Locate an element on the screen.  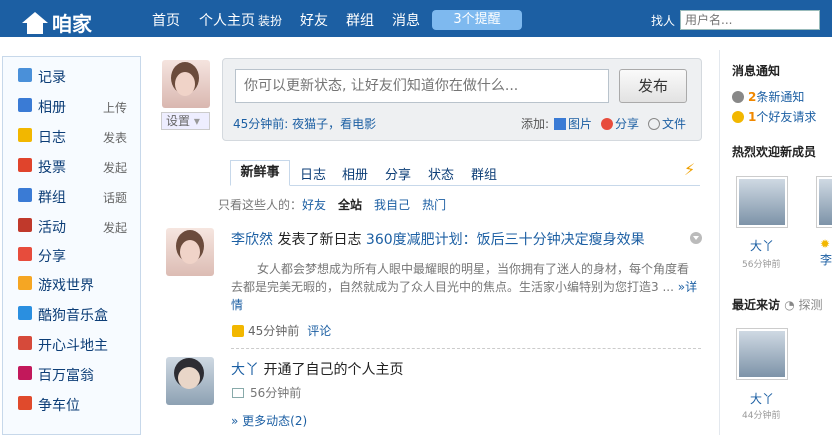
sidebar-item-label: 开心斗地主 is located at coordinates (73, 346).